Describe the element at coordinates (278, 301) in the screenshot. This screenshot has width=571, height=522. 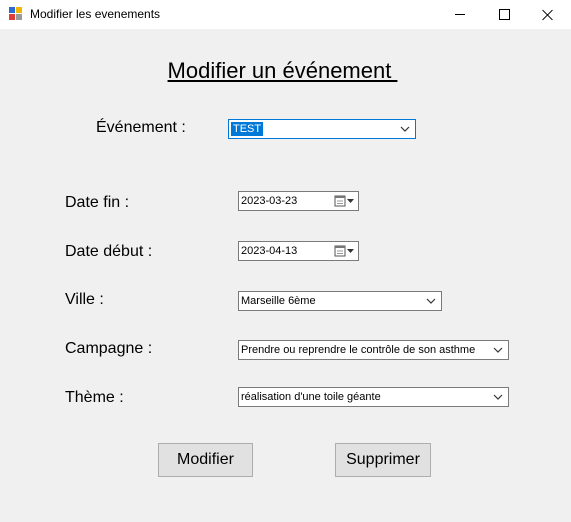
I see `ville-value: Marseille 6ème` at that location.